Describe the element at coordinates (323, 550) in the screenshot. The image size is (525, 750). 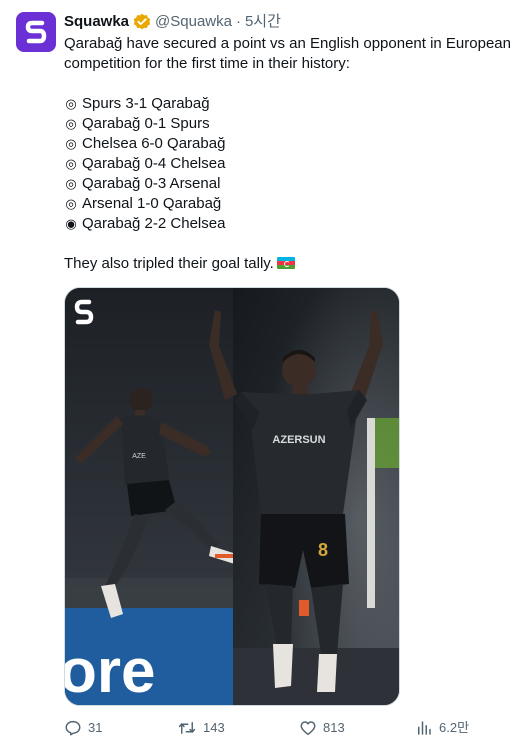
I see `shorts-number: 8` at that location.